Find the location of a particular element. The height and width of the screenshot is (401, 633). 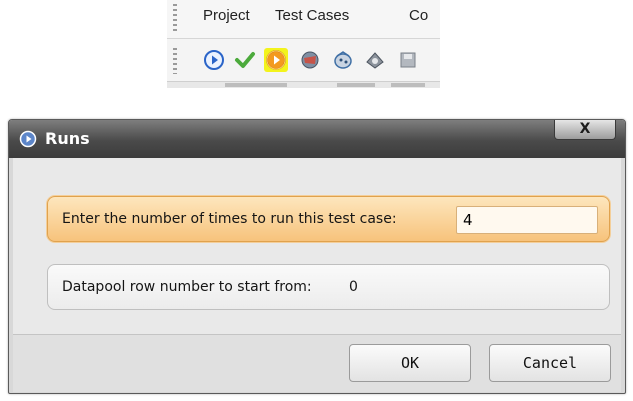

ok-button: OK is located at coordinates (410, 363).